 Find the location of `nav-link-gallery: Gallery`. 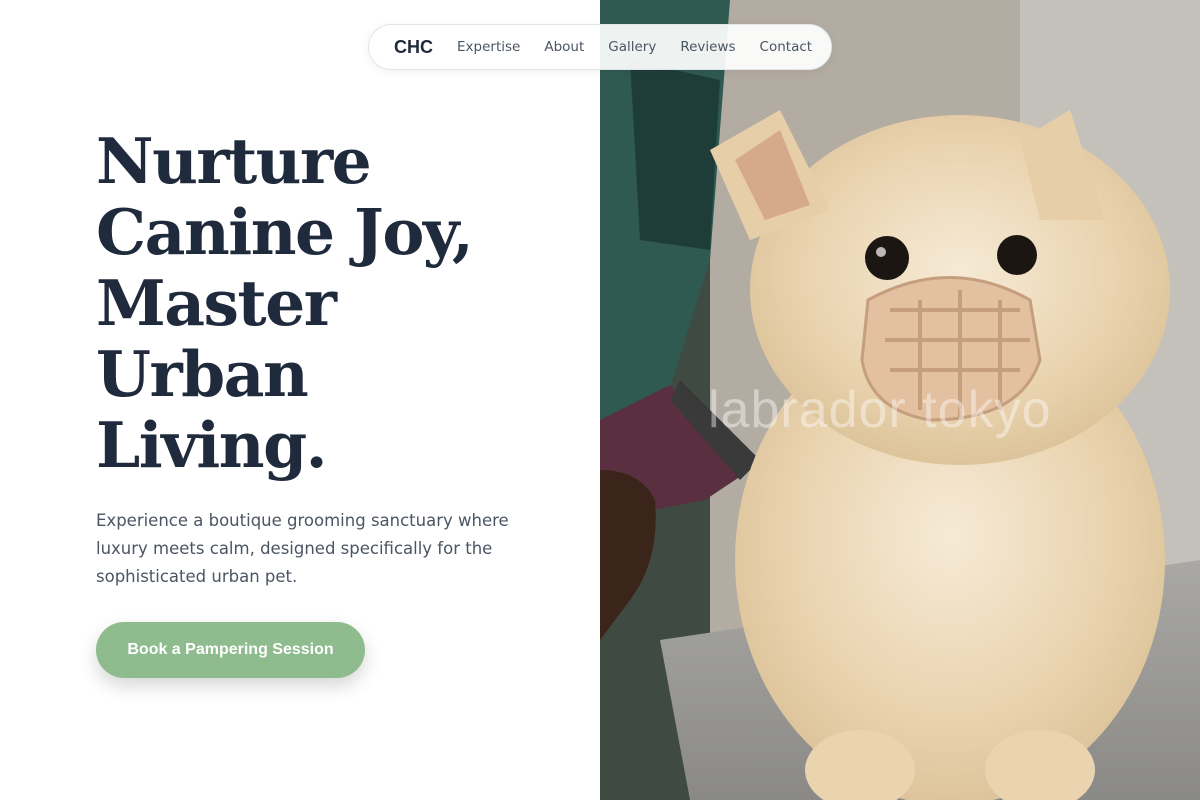

nav-link-gallery: Gallery is located at coordinates (632, 47).